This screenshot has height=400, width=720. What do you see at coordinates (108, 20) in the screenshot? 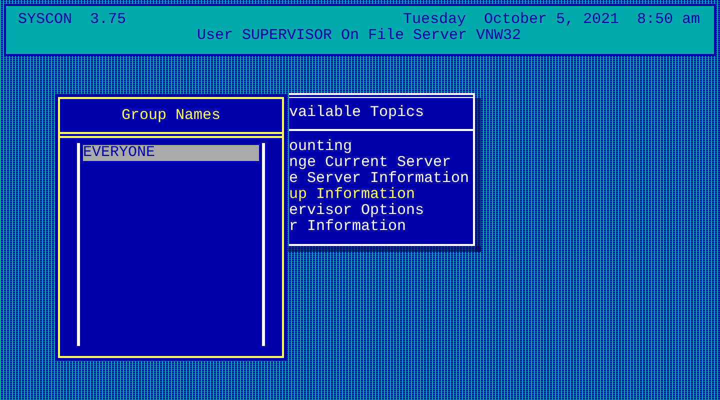
I see `program-version: 3.75` at bounding box center [108, 20].